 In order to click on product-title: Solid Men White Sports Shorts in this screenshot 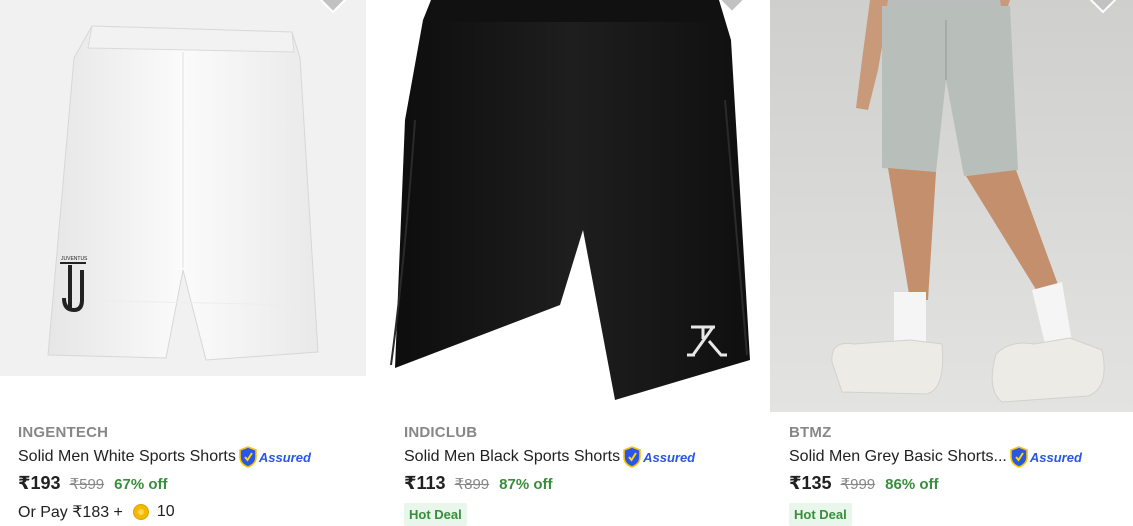, I will do `click(127, 457)`.